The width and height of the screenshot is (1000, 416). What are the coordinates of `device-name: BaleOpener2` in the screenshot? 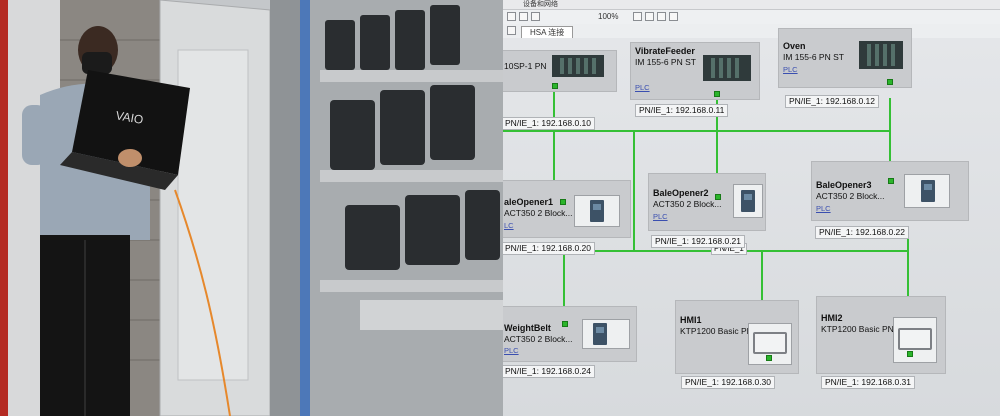 It's located at (681, 193).